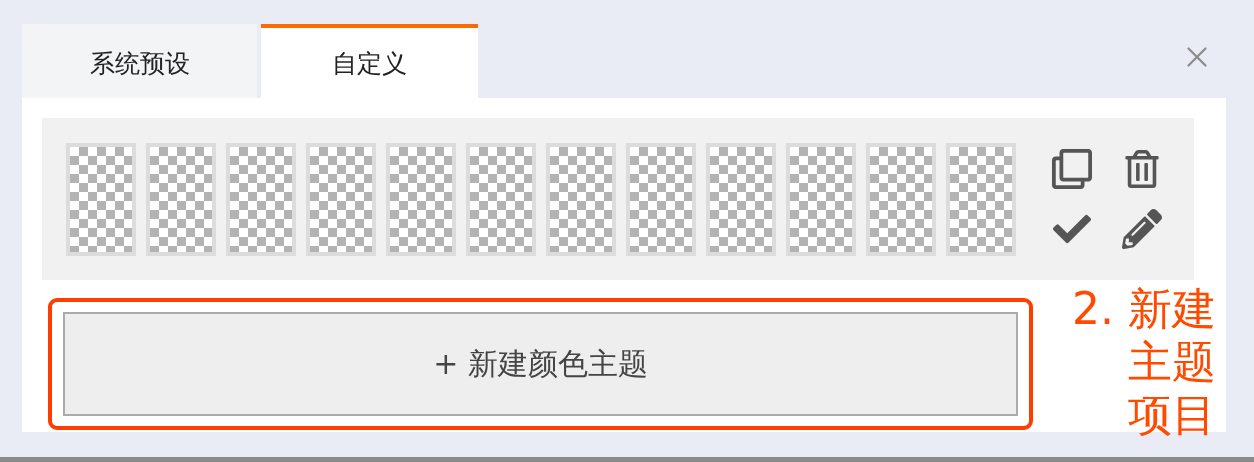  I want to click on annotation-text: 项目, so click(1172, 414).